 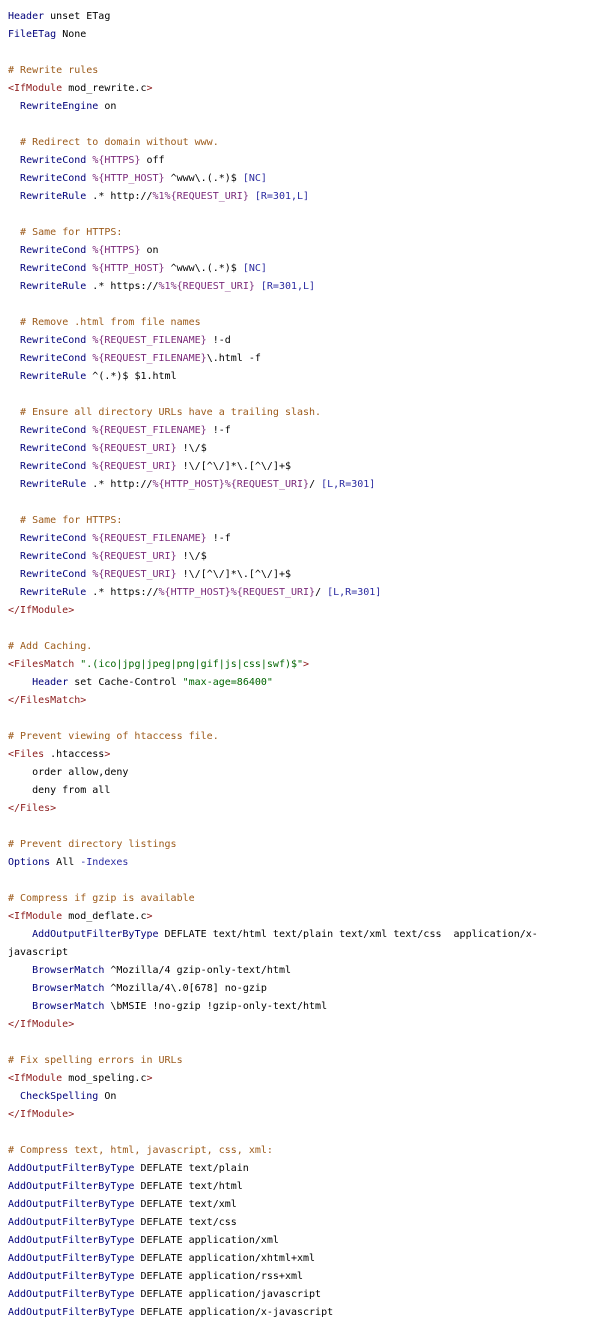 I want to click on flag: [L,R=301], so click(x=354, y=592).